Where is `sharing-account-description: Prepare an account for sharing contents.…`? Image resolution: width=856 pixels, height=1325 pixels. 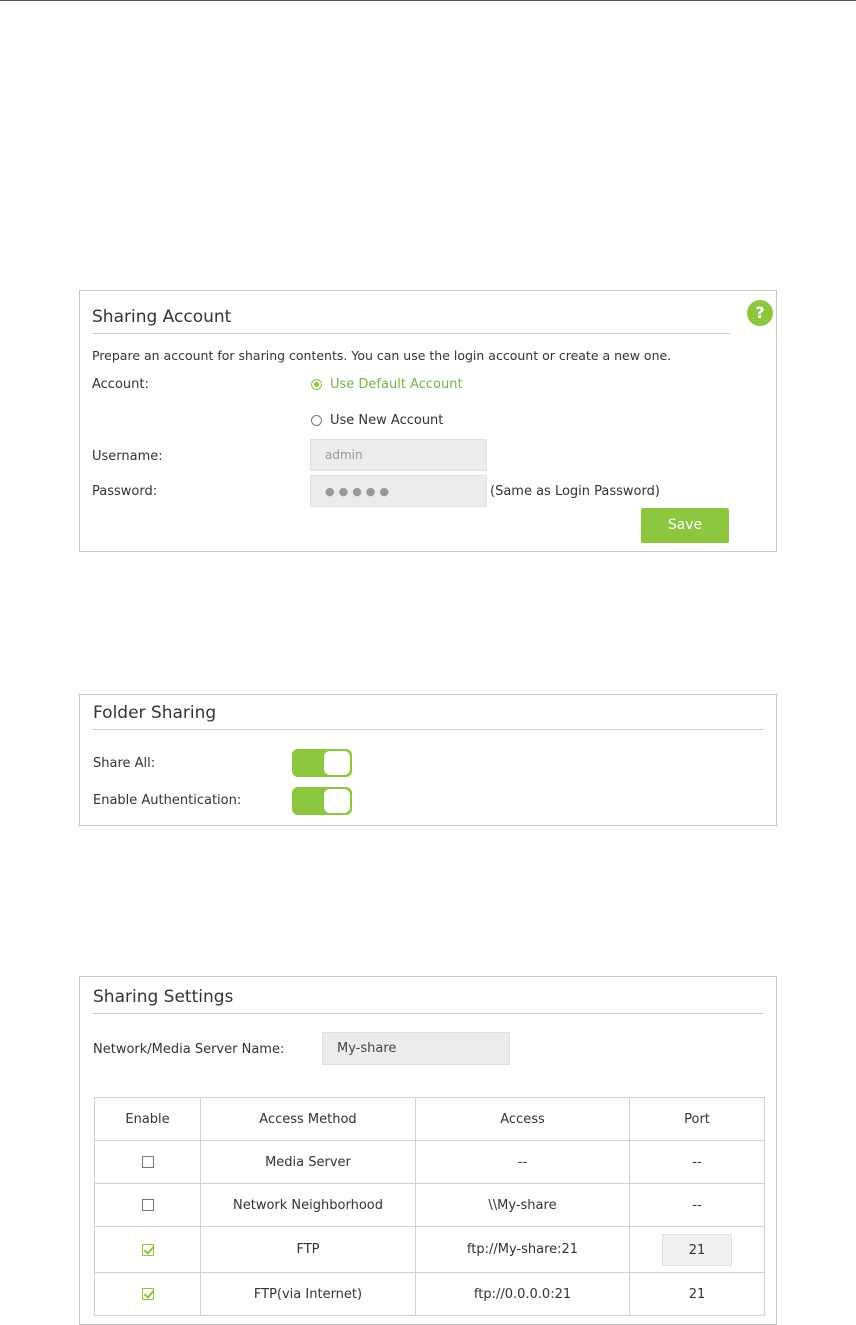 sharing-account-description: Prepare an account for sharing contents.… is located at coordinates (382, 355).